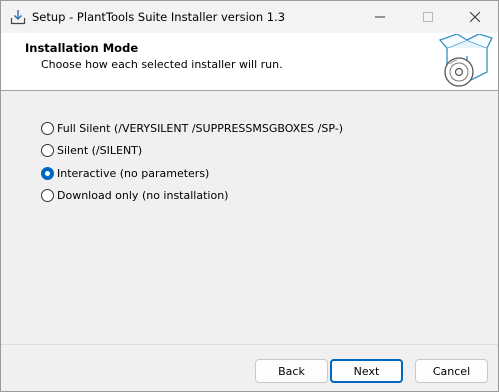 The width and height of the screenshot is (499, 392). Describe the element at coordinates (451, 371) in the screenshot. I see `cancel-button: Cancel` at that location.